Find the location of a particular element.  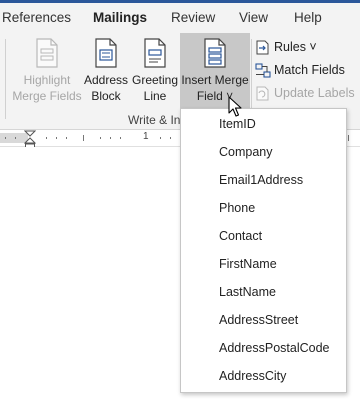

merge-field-item: AddressCity is located at coordinates (252, 379).